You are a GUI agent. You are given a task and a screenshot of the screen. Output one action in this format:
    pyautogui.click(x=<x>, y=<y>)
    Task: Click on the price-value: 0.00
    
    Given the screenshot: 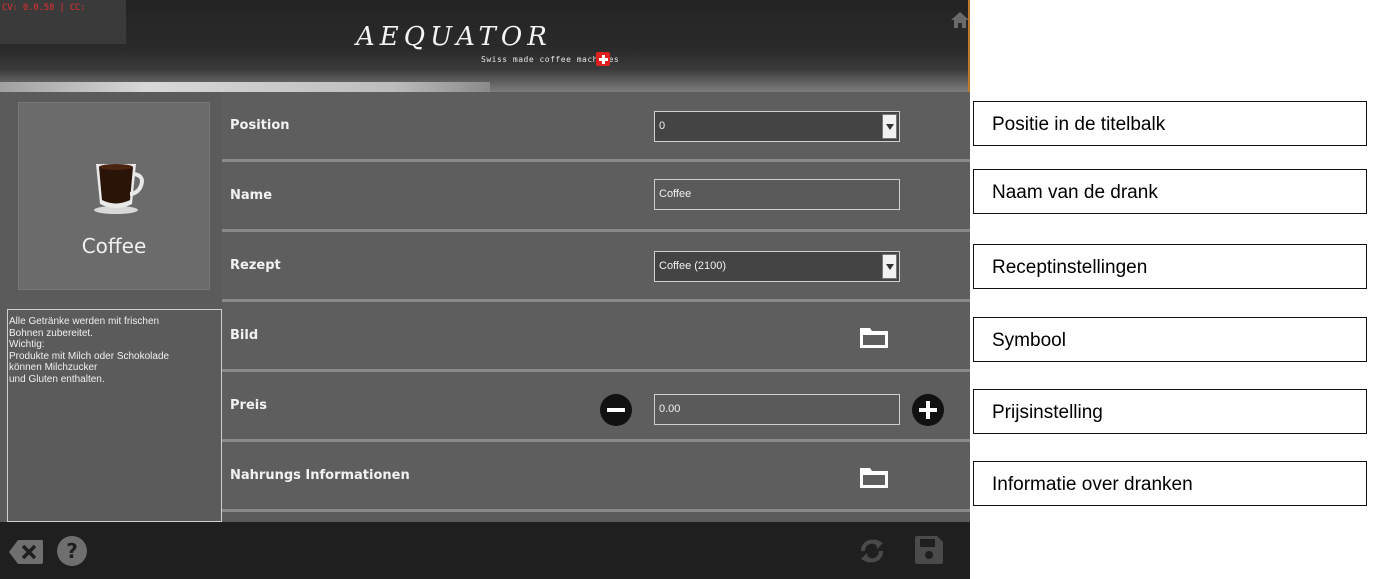 What is the action you would take?
    pyautogui.click(x=670, y=409)
    